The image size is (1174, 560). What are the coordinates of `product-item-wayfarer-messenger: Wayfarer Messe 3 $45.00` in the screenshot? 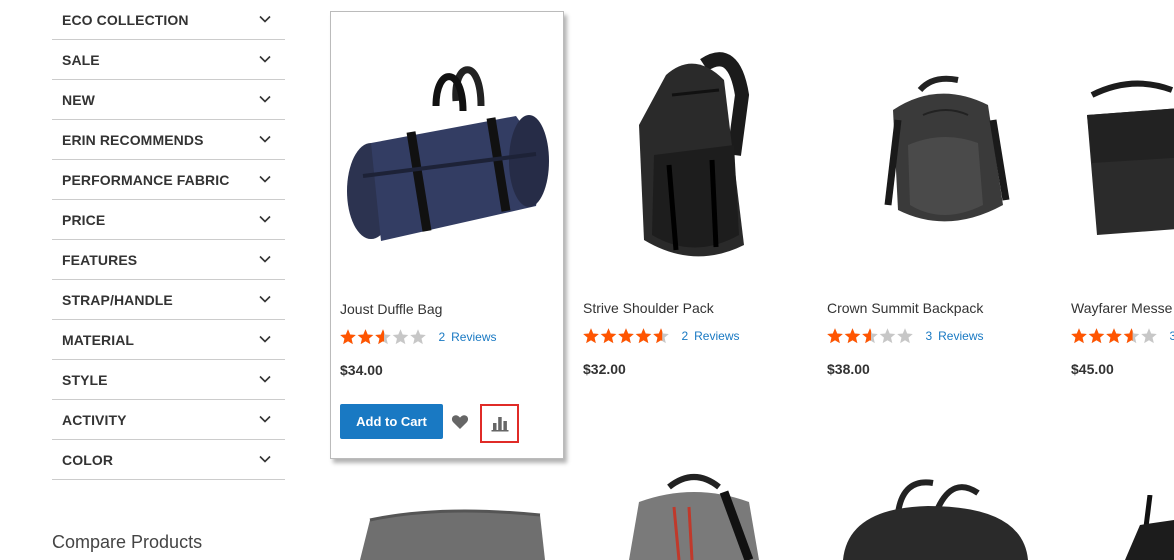 It's located at (1118, 235).